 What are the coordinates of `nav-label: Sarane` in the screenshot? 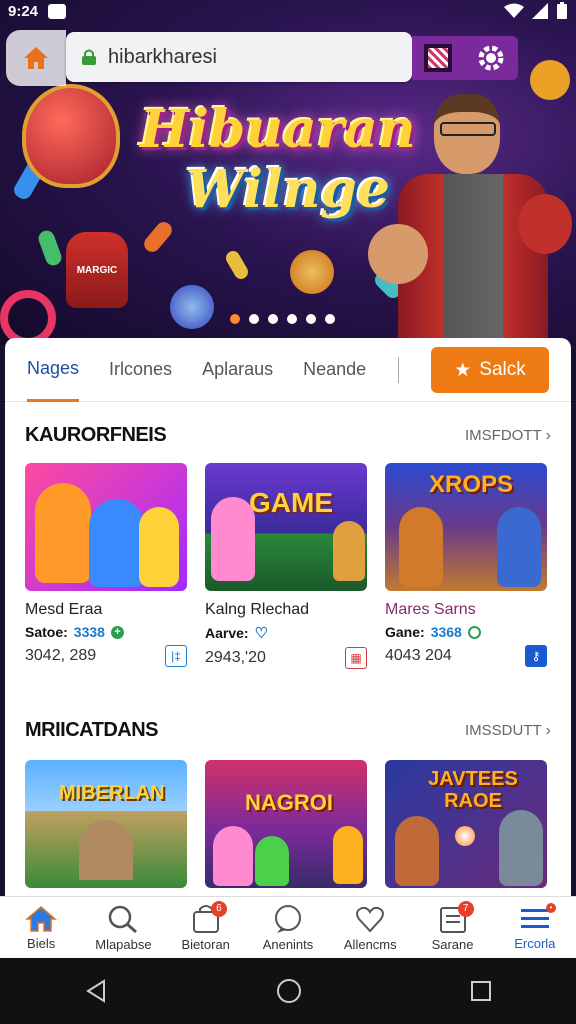 It's located at (452, 944).